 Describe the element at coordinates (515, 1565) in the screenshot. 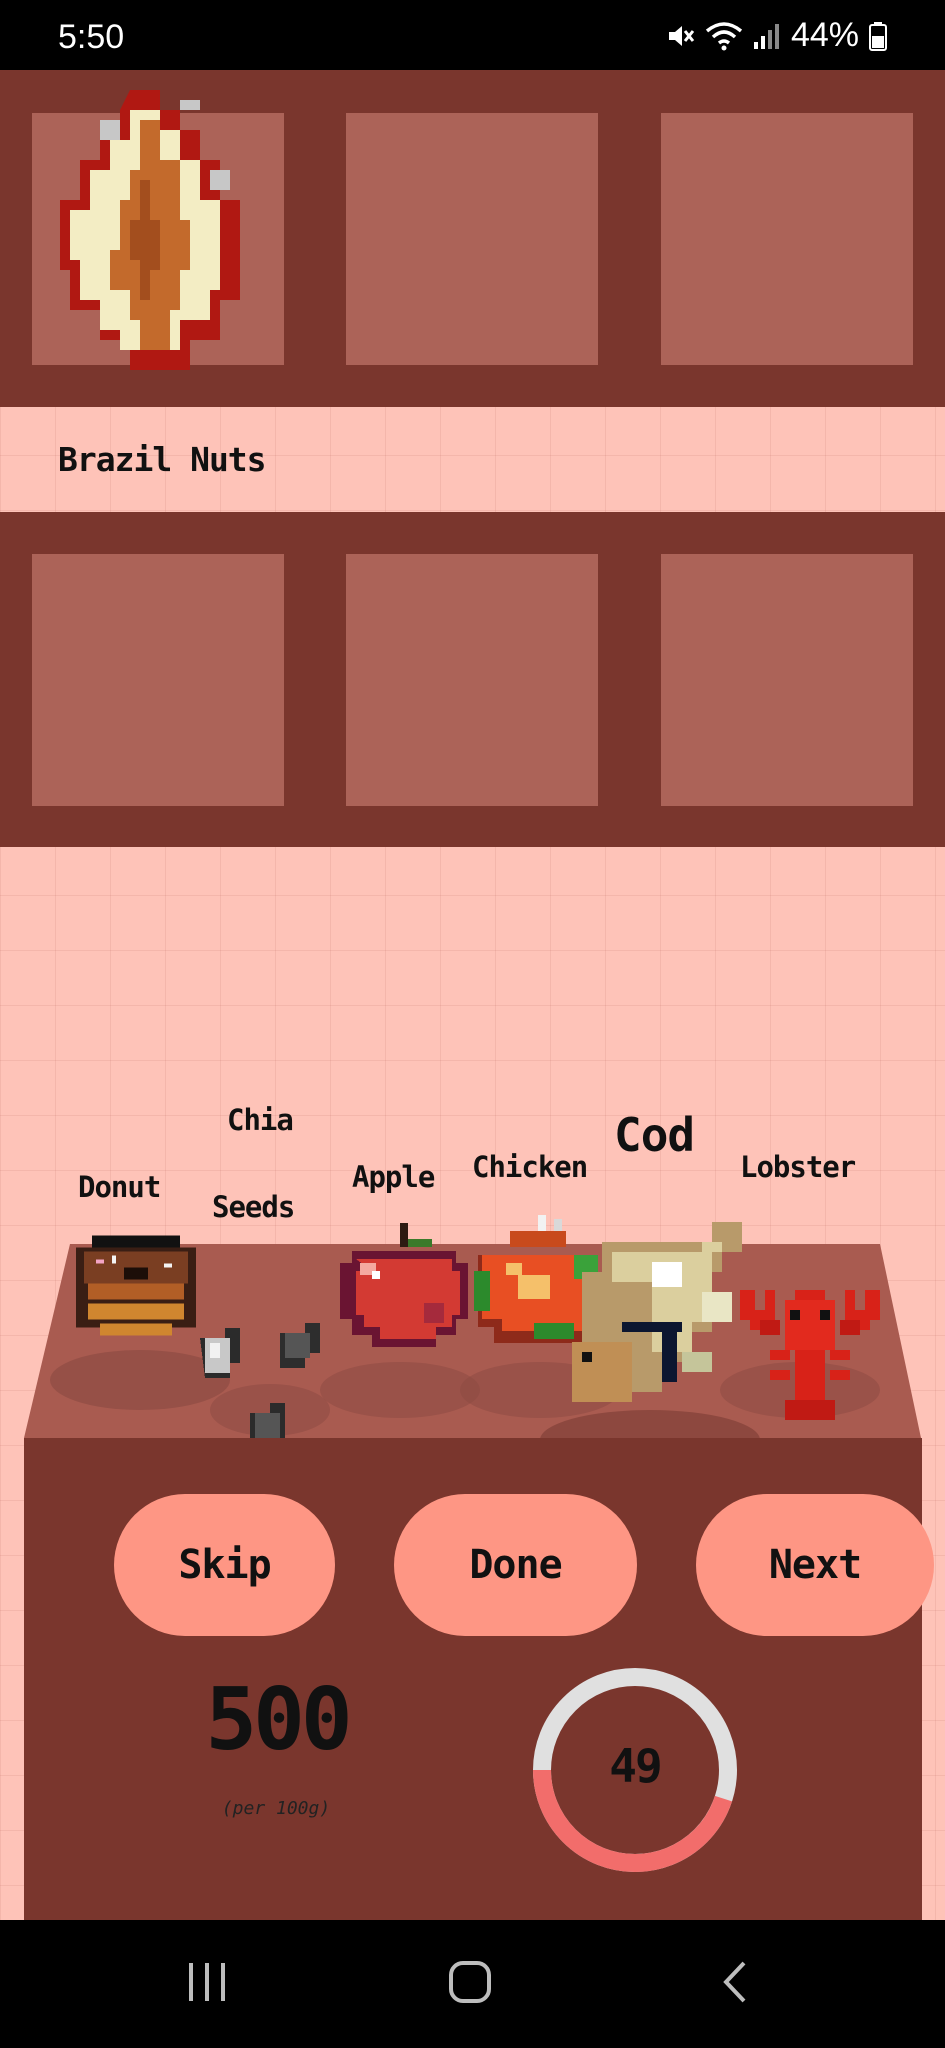

I see `done-button: Done` at that location.